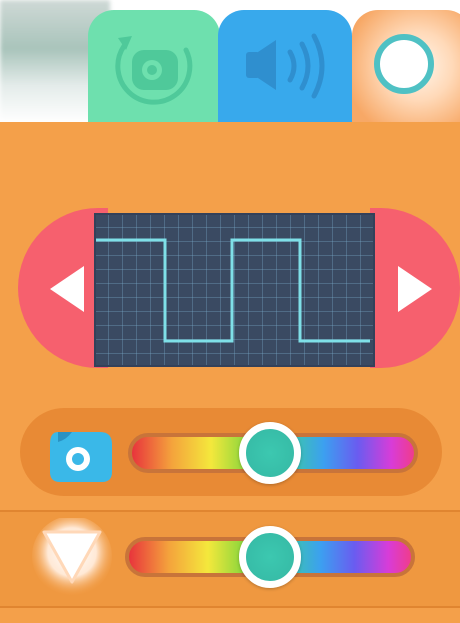 The image size is (460, 623). I want to click on color-circle-icon, so click(404, 64).